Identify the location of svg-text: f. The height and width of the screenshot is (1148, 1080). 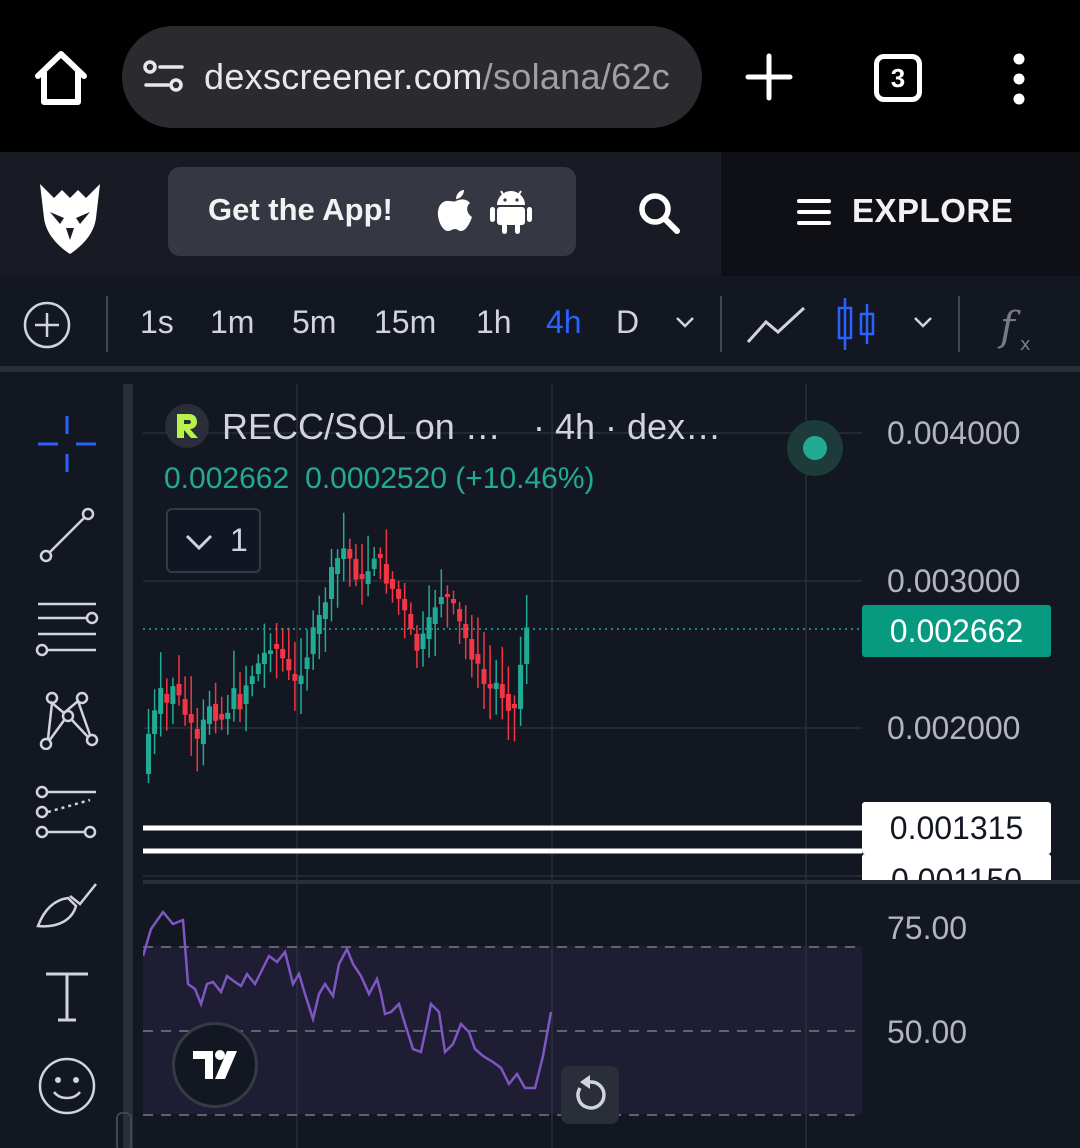
(1009, 327).